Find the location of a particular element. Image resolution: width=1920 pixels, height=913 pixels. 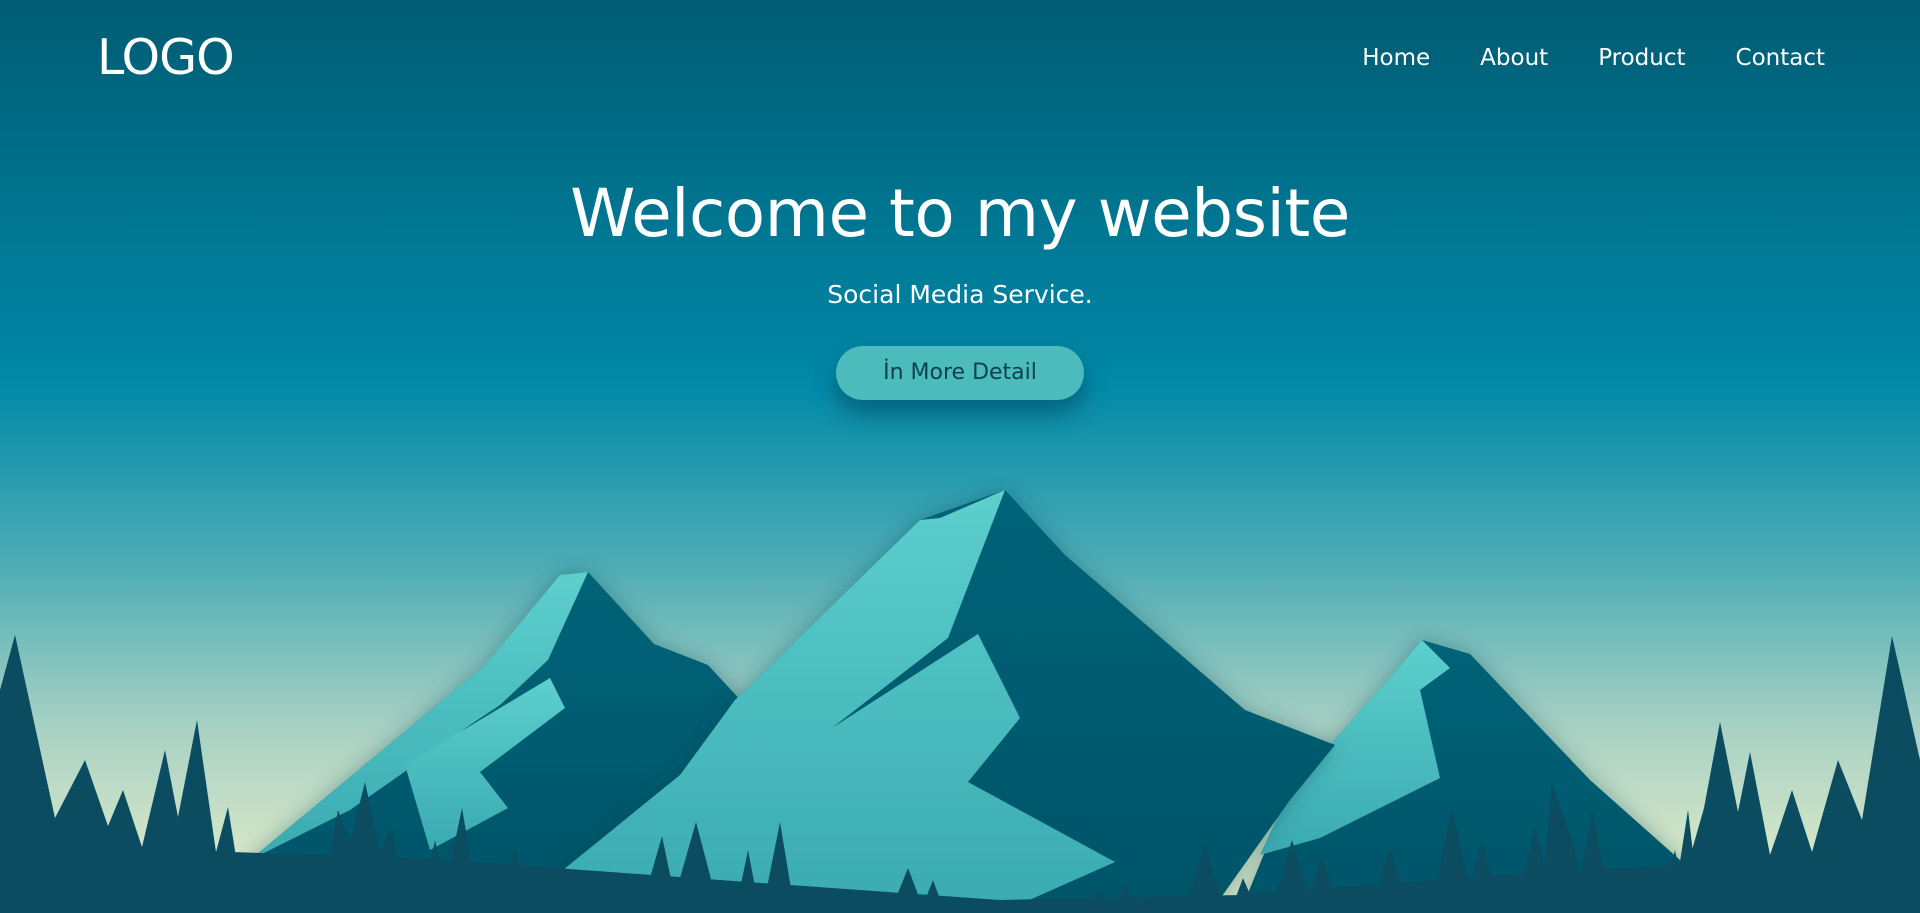

hero-subtitle: Social Media Service. is located at coordinates (960, 294).